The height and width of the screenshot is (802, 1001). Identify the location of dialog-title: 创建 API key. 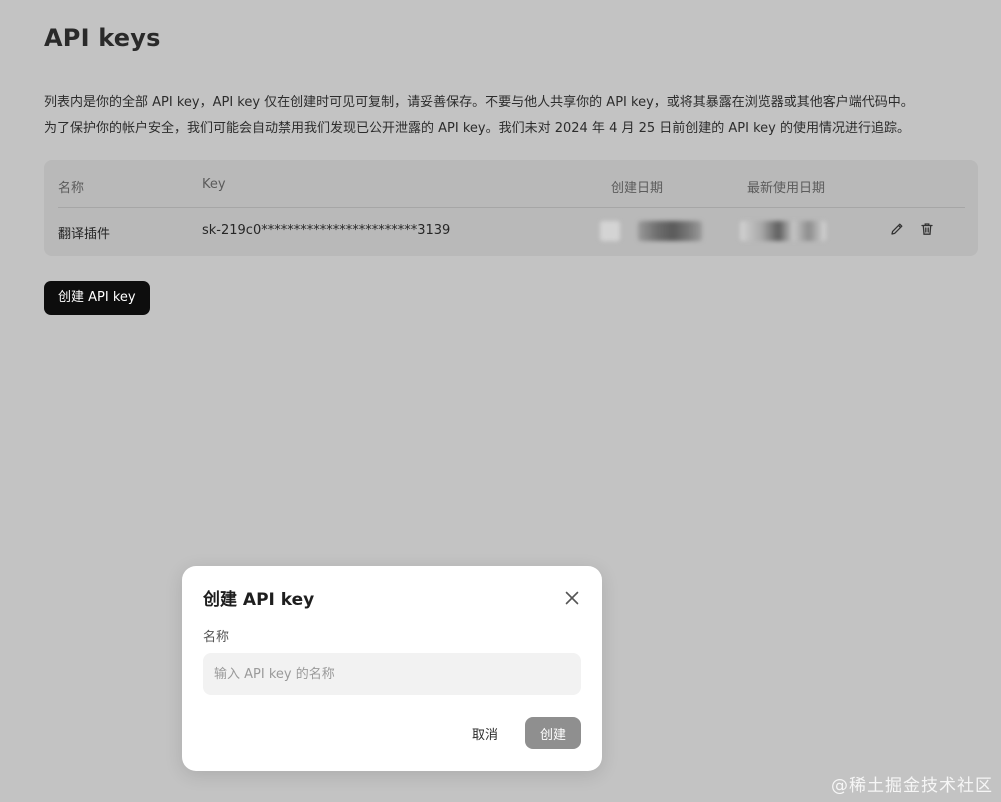
(259, 600).